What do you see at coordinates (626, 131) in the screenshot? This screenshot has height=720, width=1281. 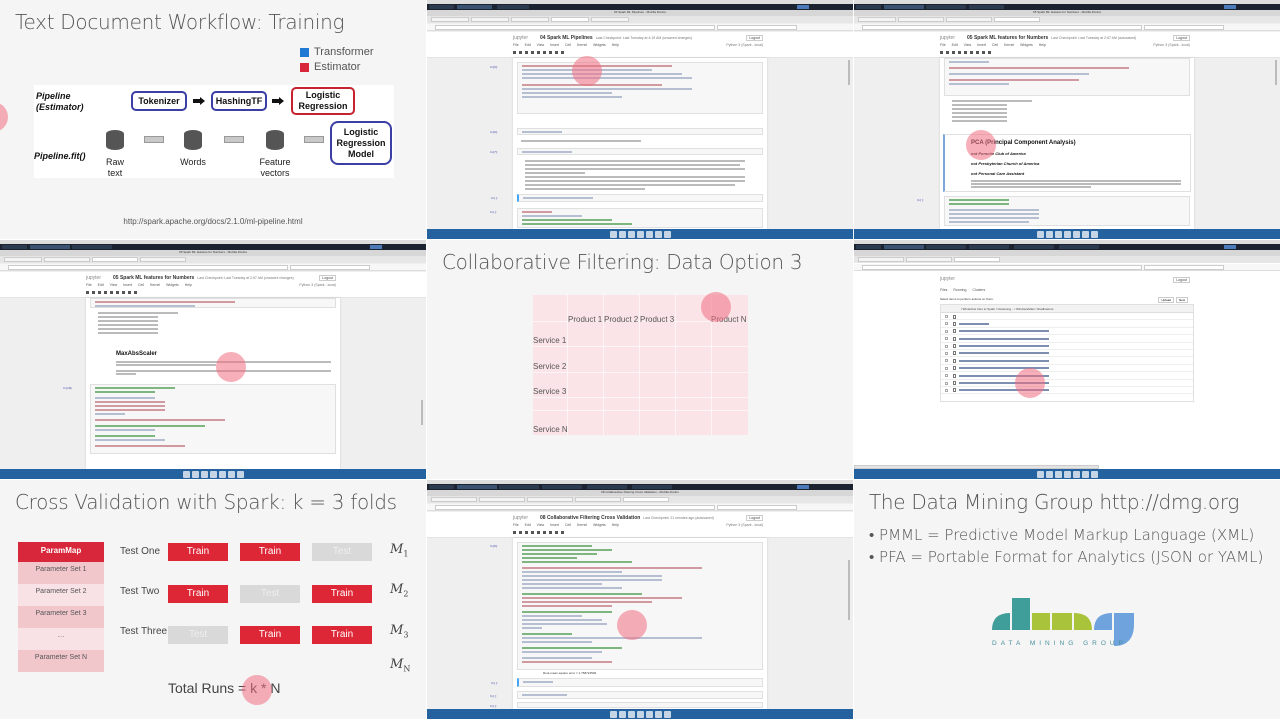 I see `code-cell: In [6]:` at bounding box center [626, 131].